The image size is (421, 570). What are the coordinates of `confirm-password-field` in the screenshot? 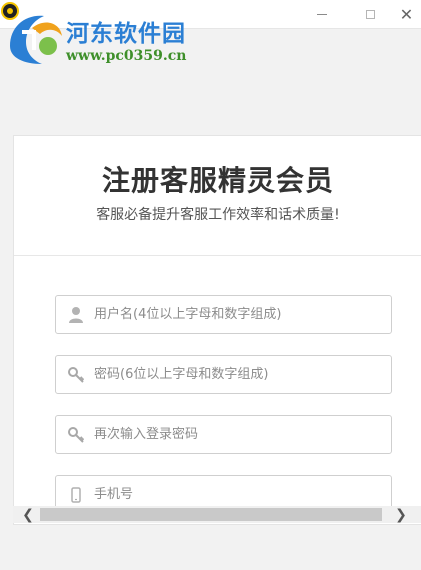 It's located at (223, 434).